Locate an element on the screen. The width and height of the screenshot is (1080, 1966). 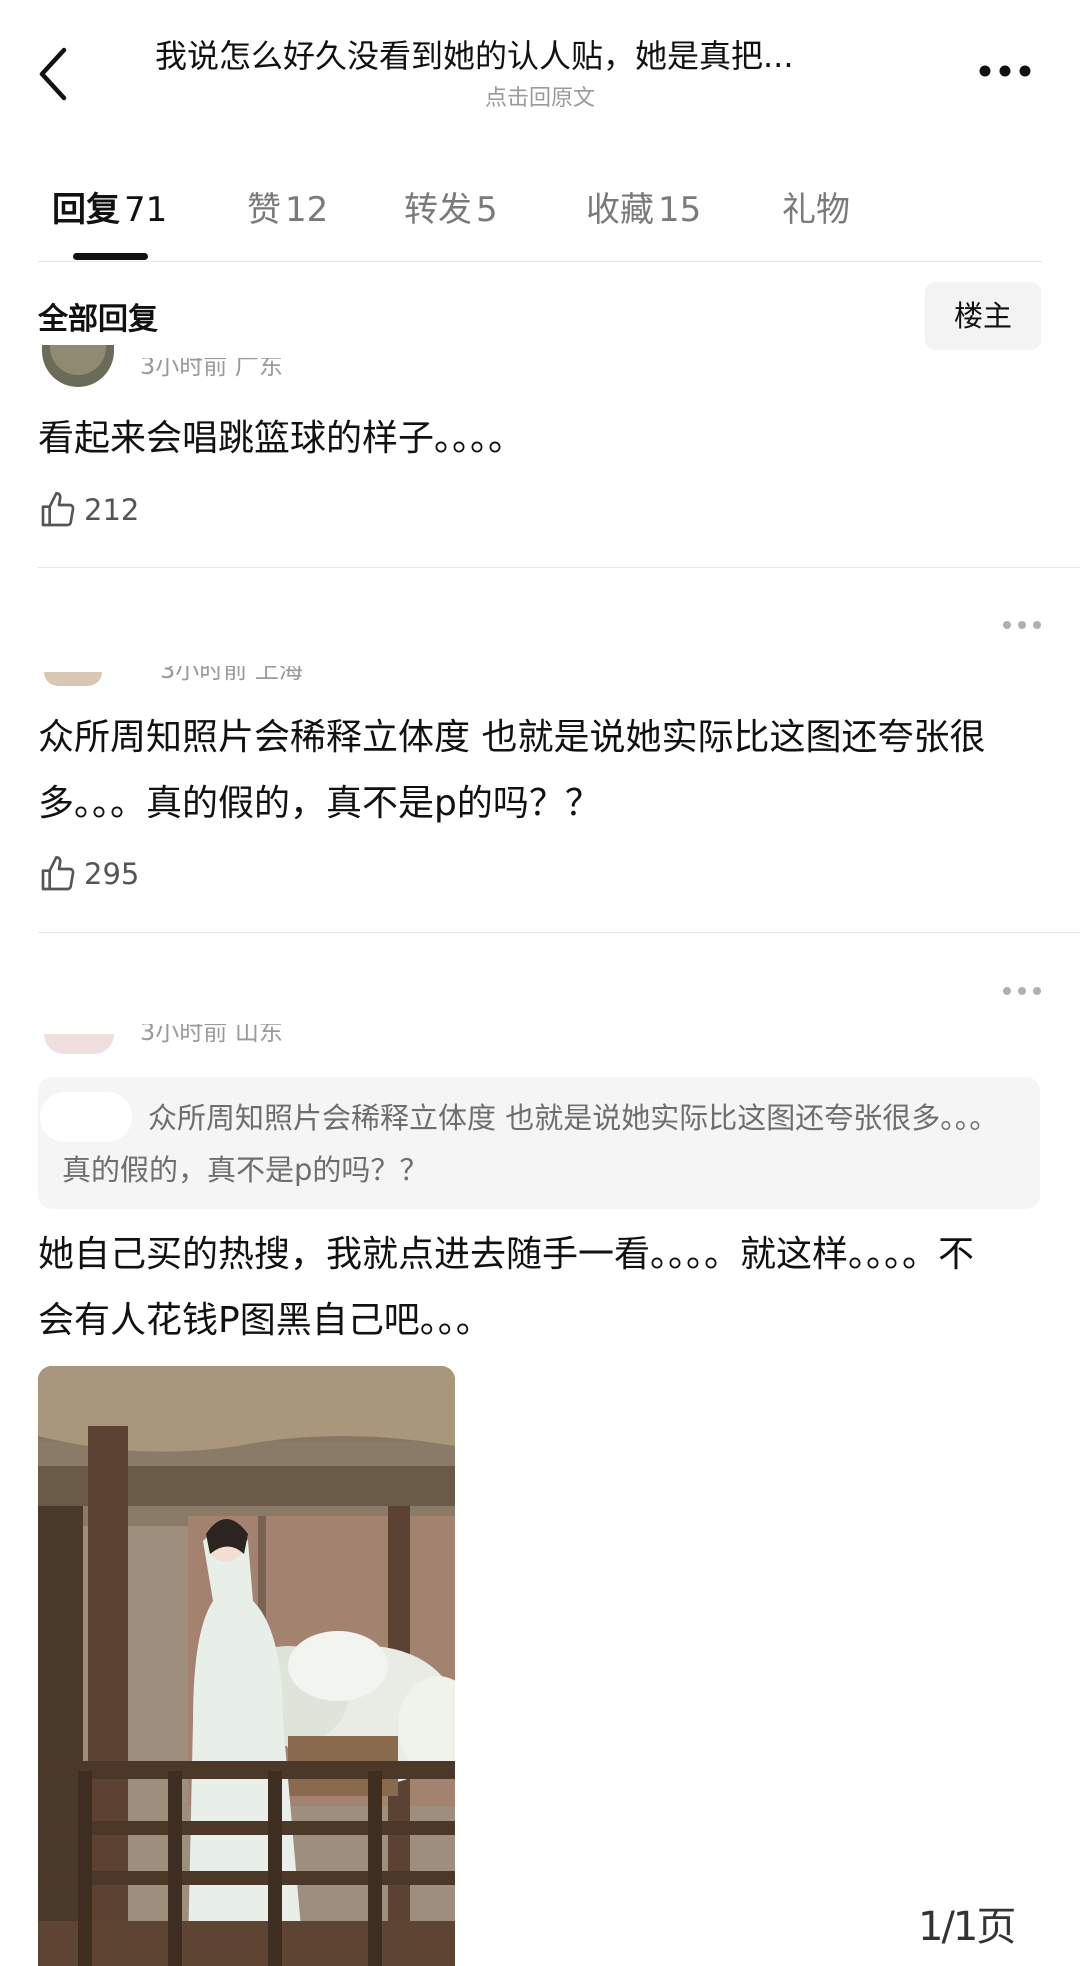
tab-reposts: 转发 5 is located at coordinates (451, 206).